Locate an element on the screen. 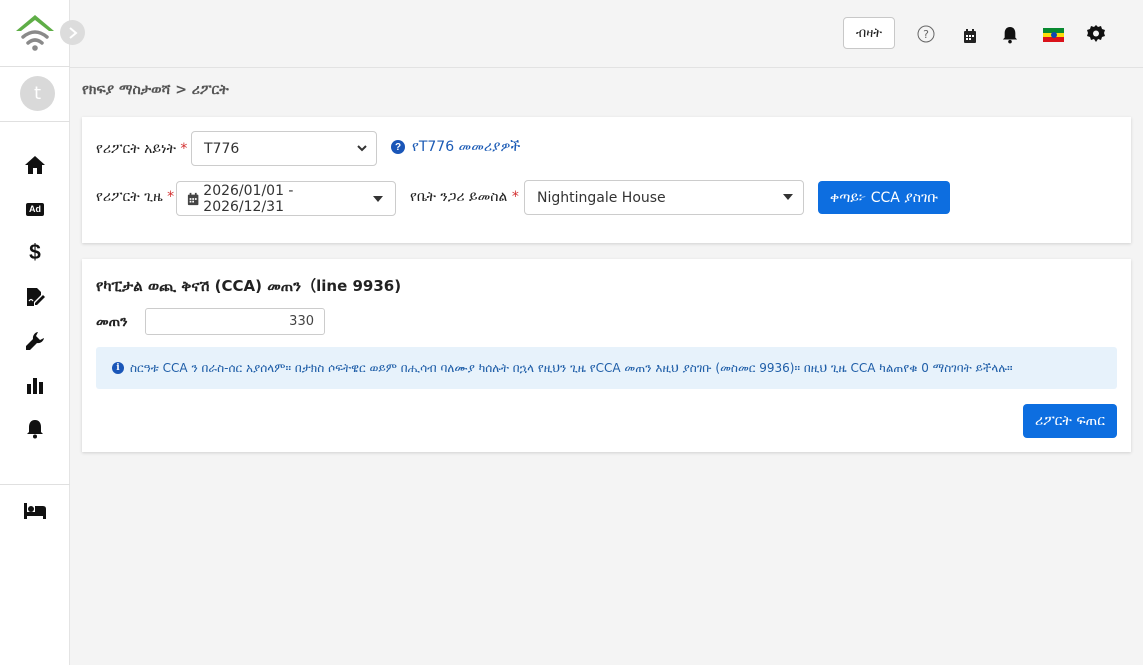  wrench-icon is located at coordinates (35, 341).